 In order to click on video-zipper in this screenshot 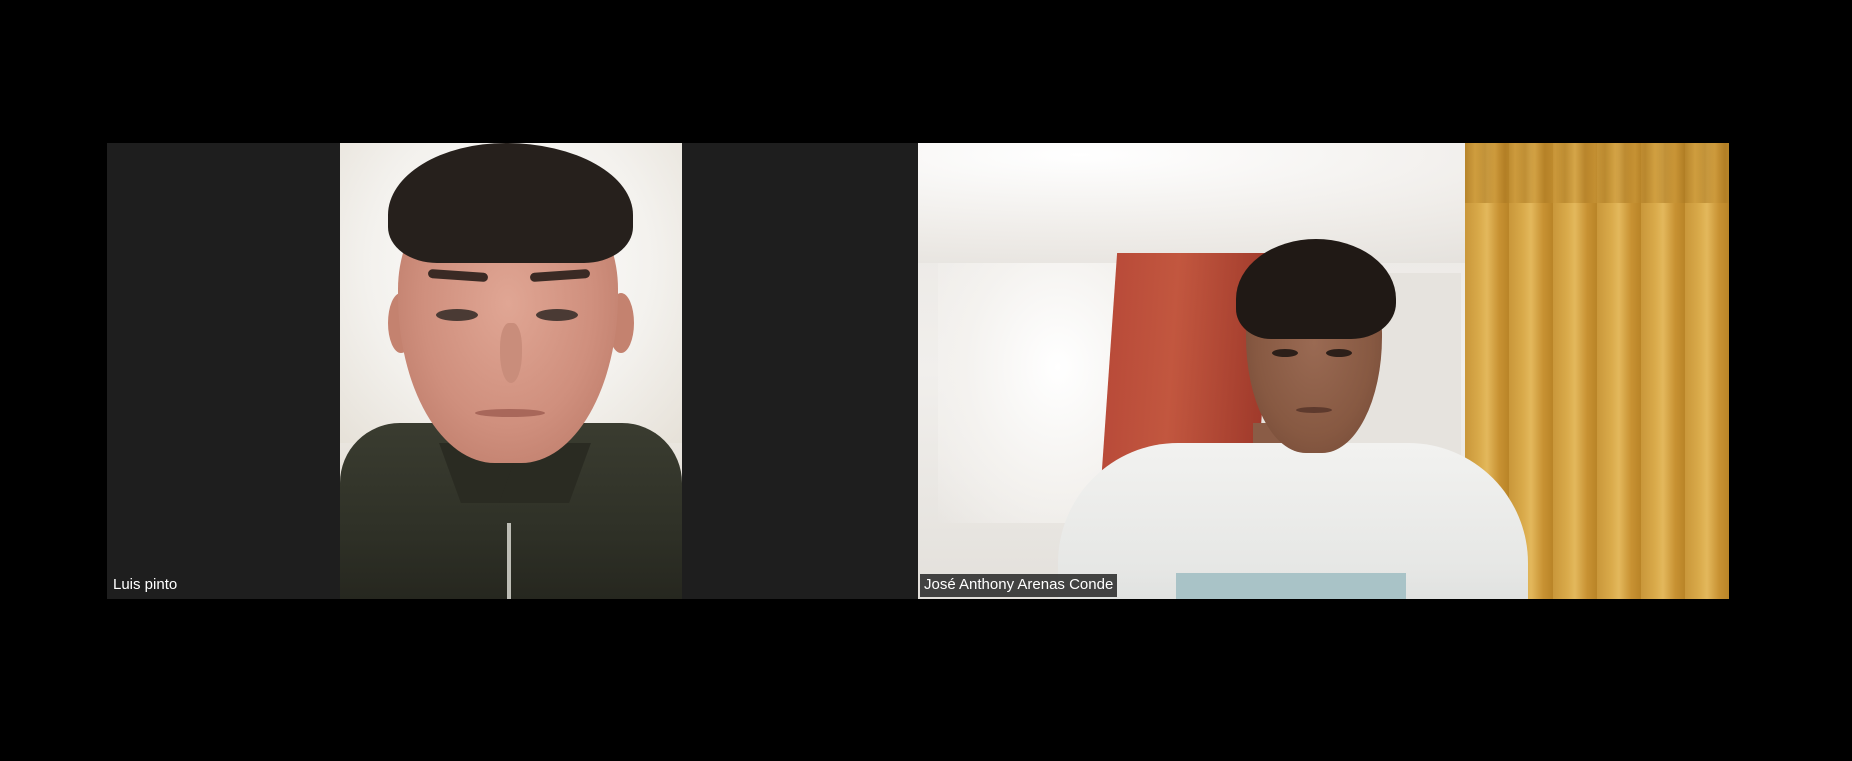, I will do `click(509, 561)`.